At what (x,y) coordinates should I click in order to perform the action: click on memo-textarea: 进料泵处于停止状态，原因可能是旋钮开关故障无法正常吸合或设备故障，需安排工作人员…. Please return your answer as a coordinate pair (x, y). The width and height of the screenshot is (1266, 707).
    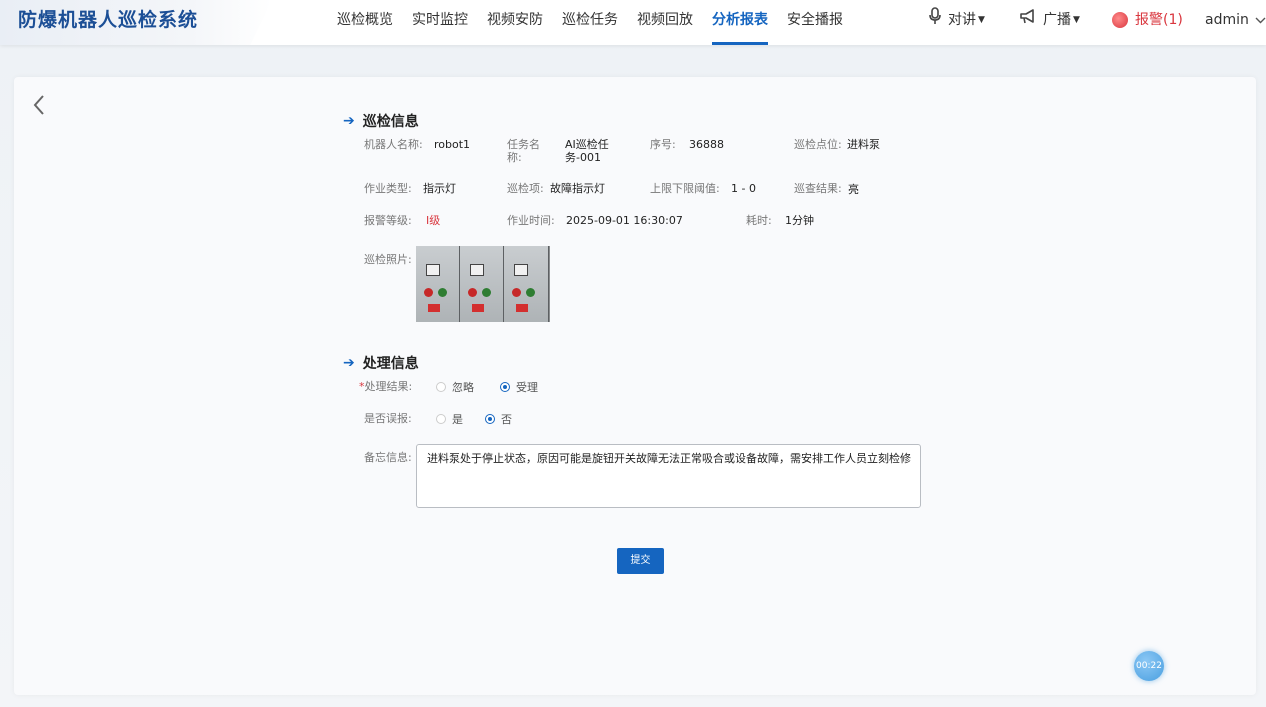
    Looking at the image, I should click on (668, 476).